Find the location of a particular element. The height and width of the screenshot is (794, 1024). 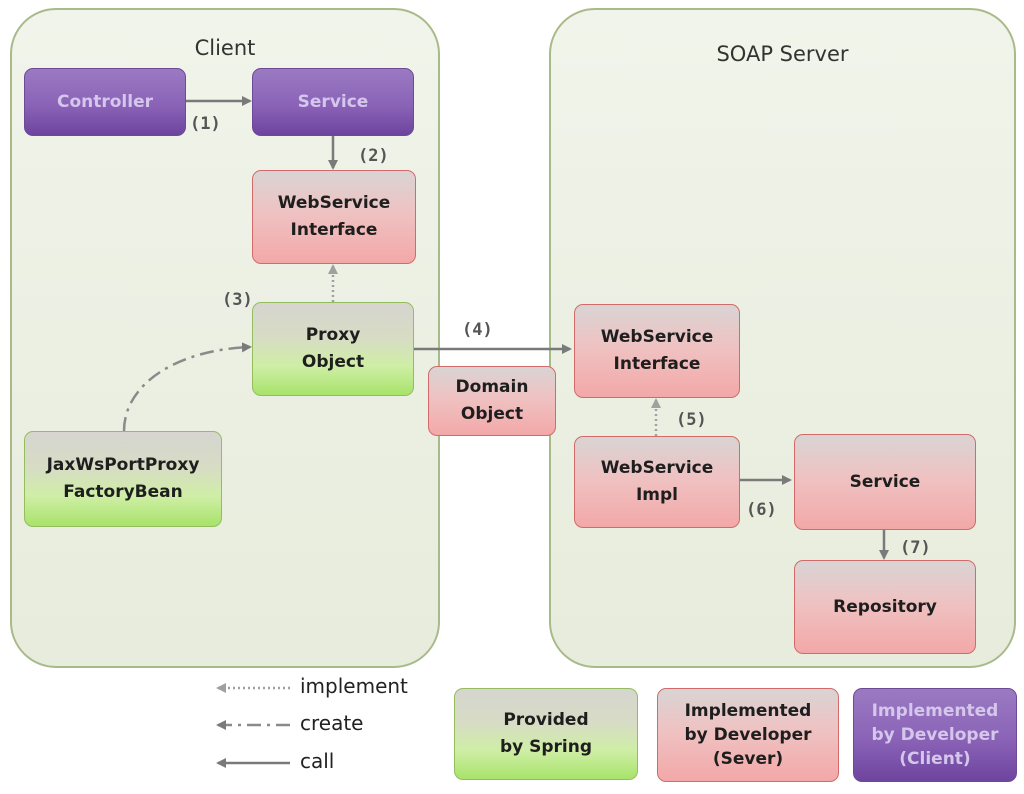

legend-implement-label: implement is located at coordinates (354, 686).